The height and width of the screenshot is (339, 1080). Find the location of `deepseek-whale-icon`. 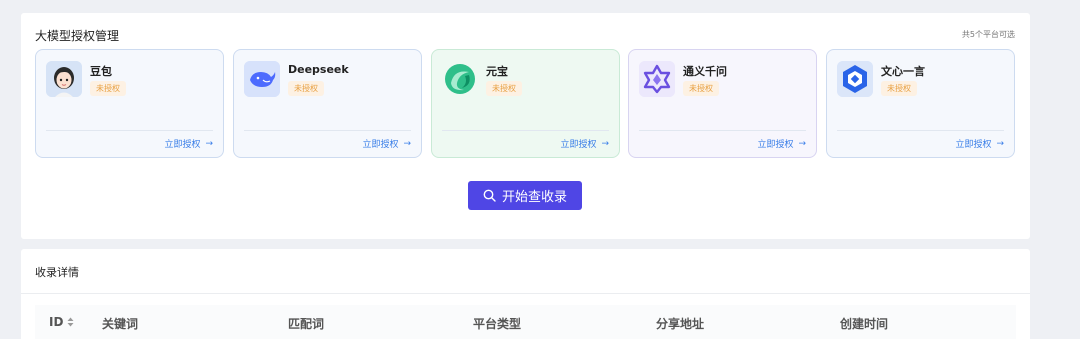

deepseek-whale-icon is located at coordinates (262, 79).